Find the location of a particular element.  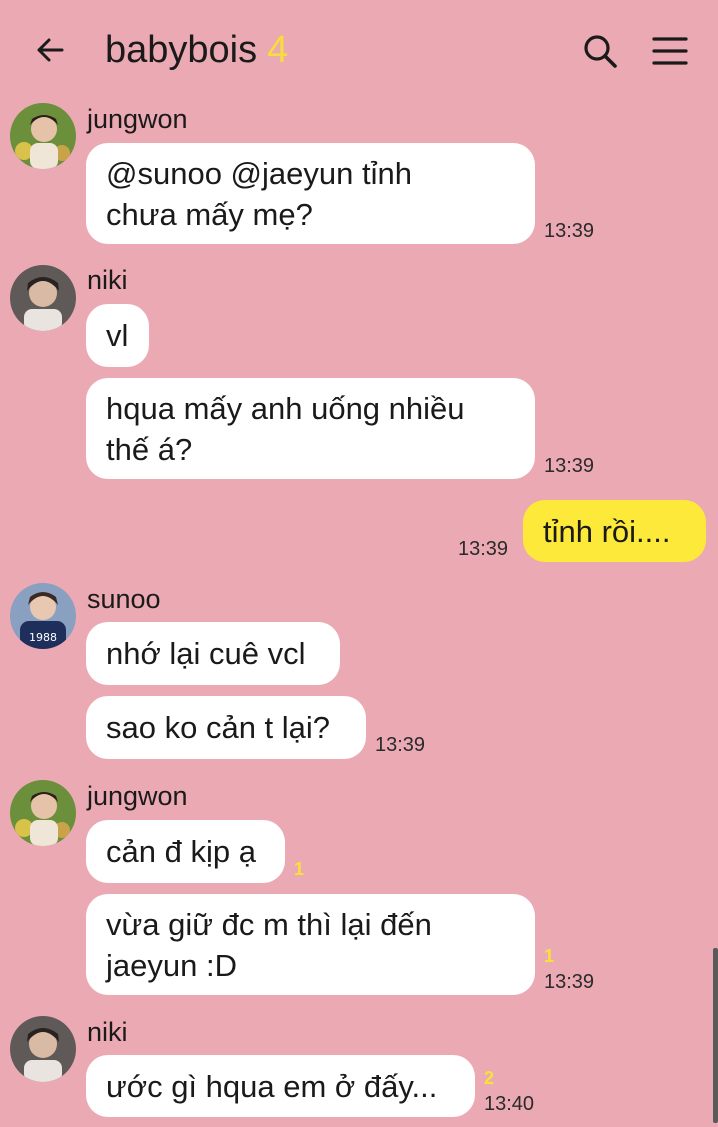

message-bubble: sao ko cản t lại? is located at coordinates (226, 727).